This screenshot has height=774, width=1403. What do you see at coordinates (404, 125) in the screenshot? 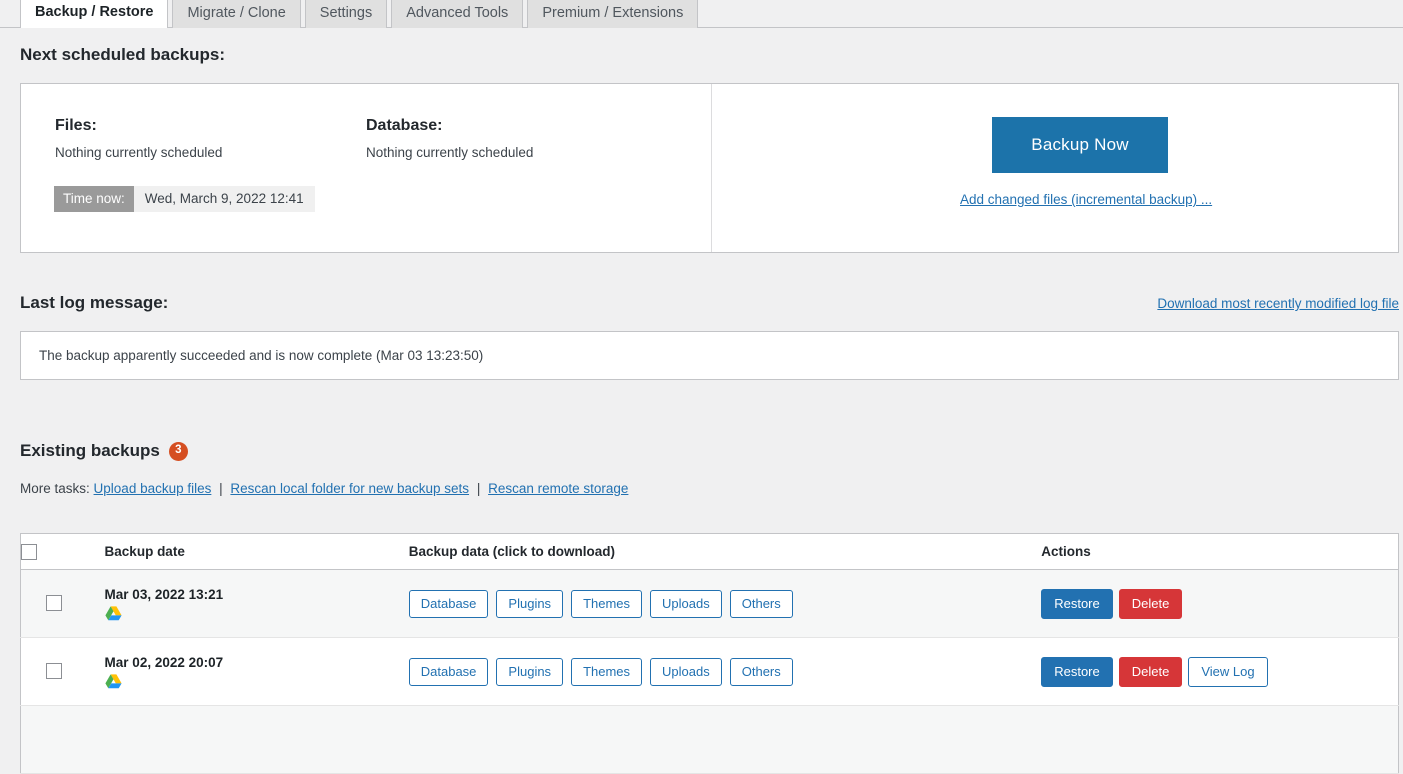
I see `database-label: Database:` at bounding box center [404, 125].